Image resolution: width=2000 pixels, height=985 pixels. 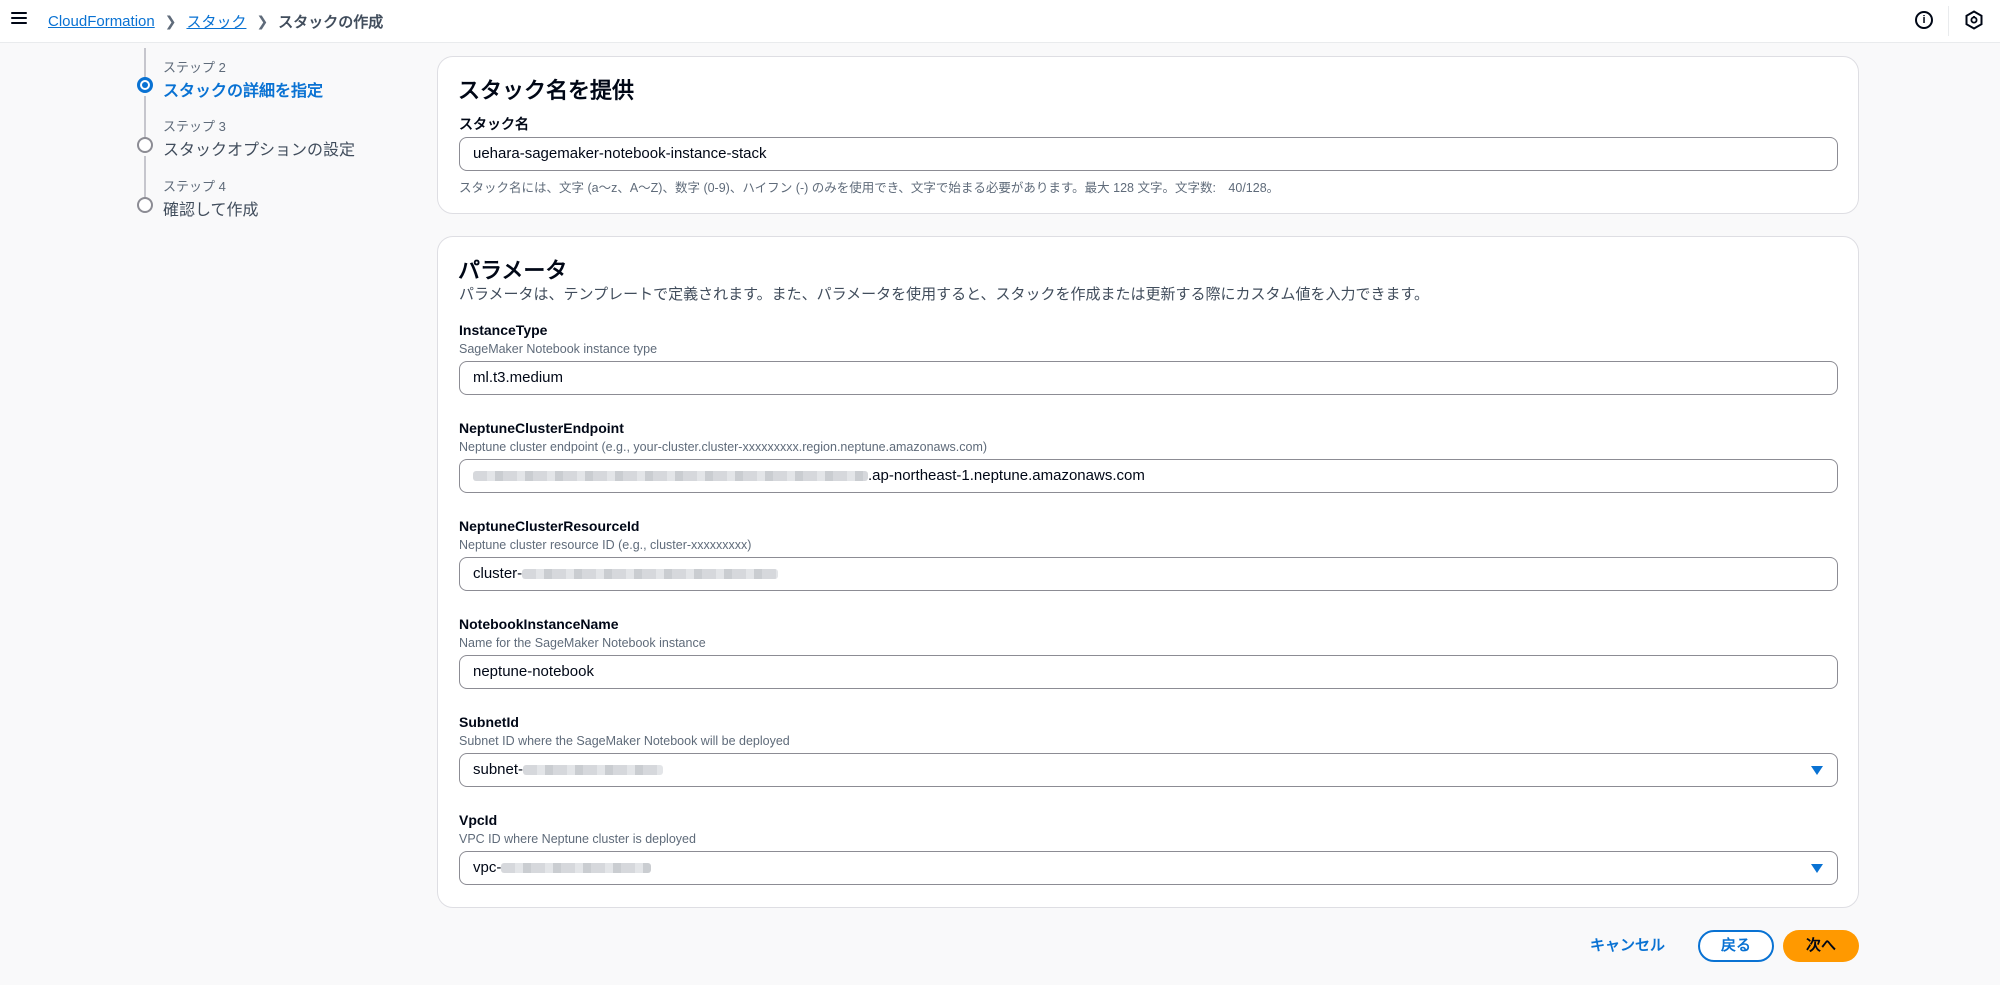 I want to click on select-value: vpc-, so click(x=487, y=867).